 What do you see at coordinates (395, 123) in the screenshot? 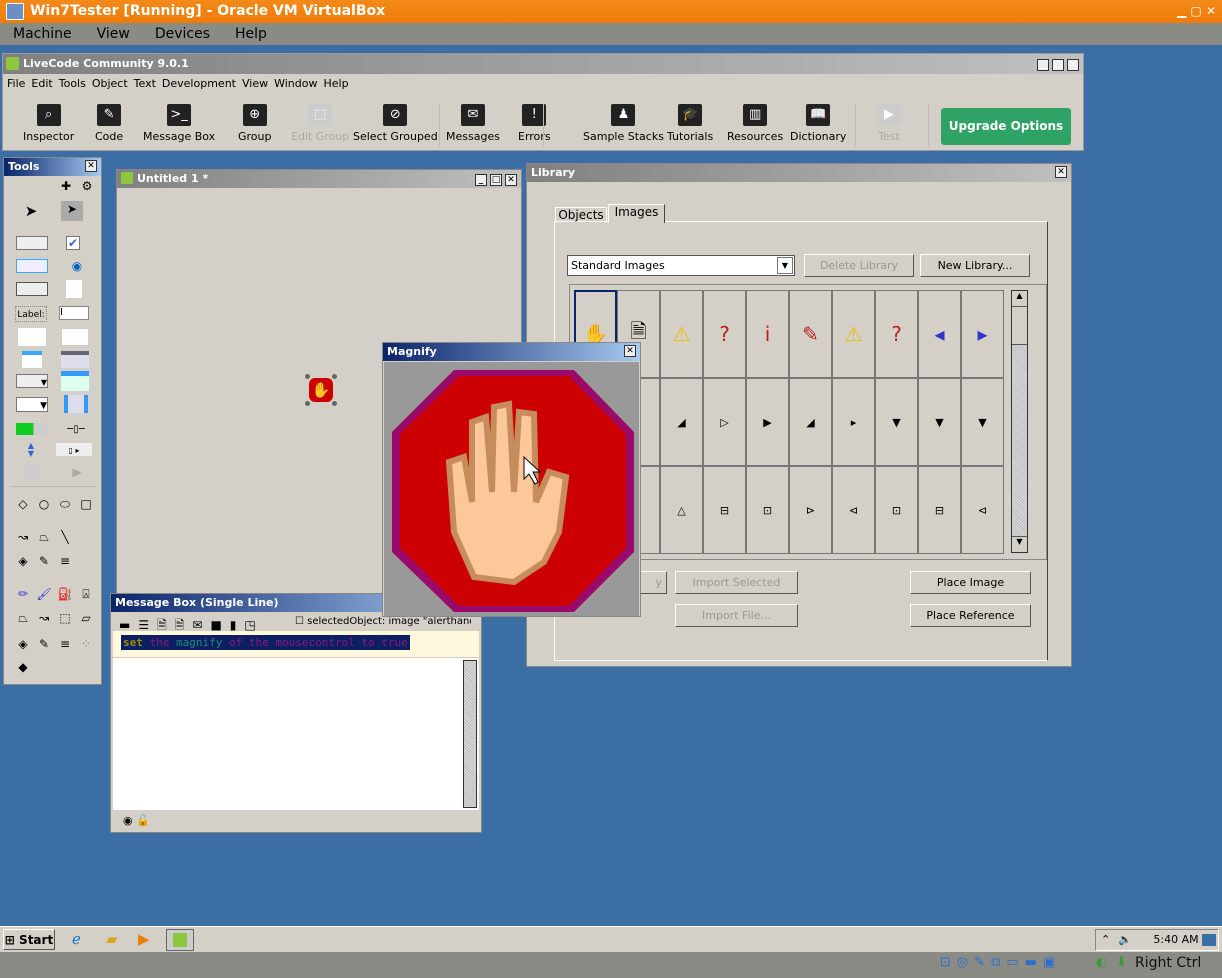
I see `toolbar-select-grouped-button: ⊘ Select Grouped` at bounding box center [395, 123].